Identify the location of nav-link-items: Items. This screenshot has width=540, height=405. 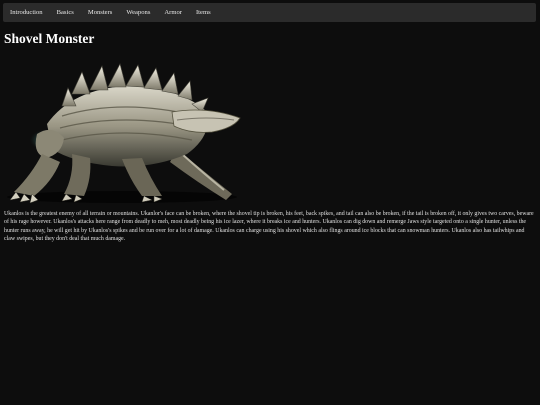
(203, 12).